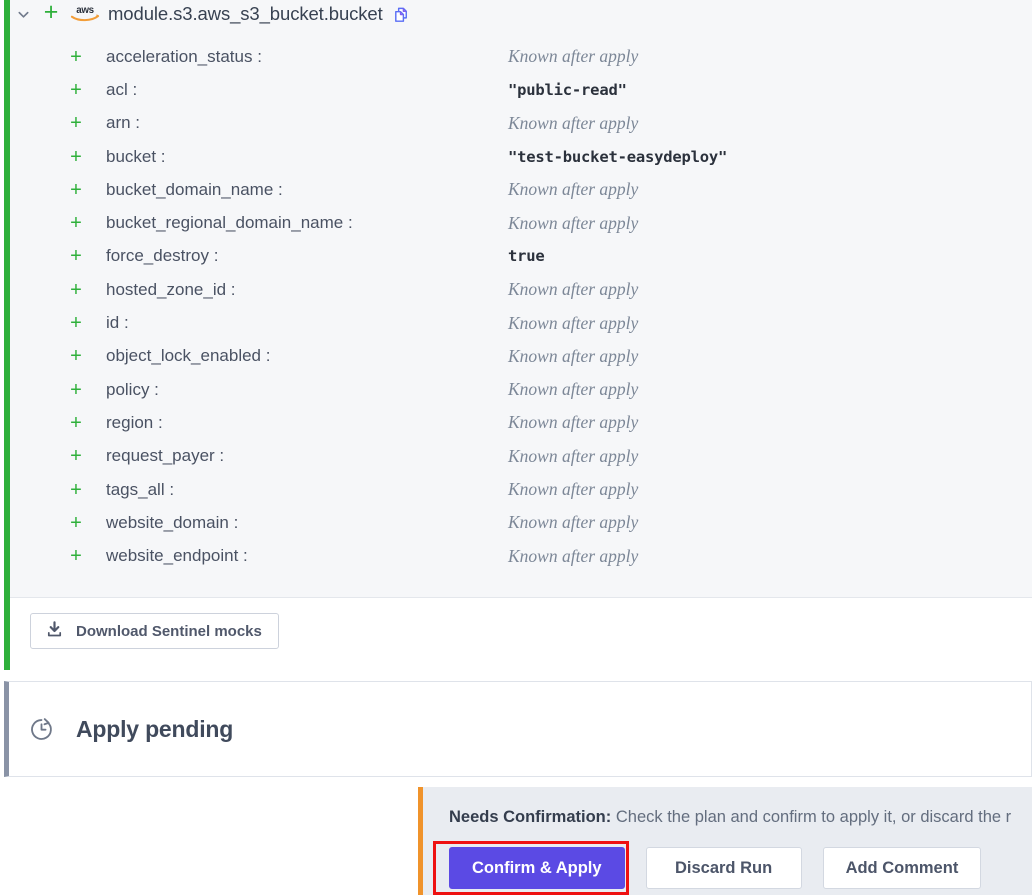 The image size is (1032, 895). I want to click on add-comment-button: Add Comment, so click(902, 868).